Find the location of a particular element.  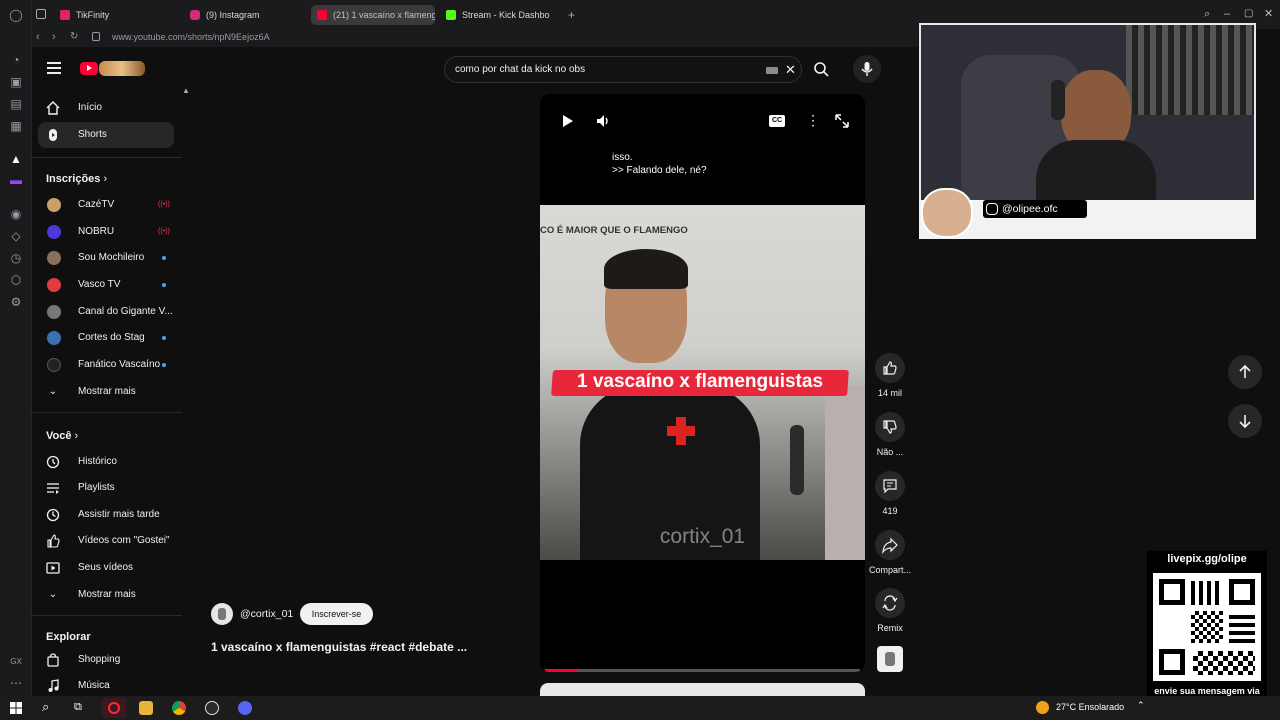

more-icon: ⋯ is located at coordinates (16, 683).